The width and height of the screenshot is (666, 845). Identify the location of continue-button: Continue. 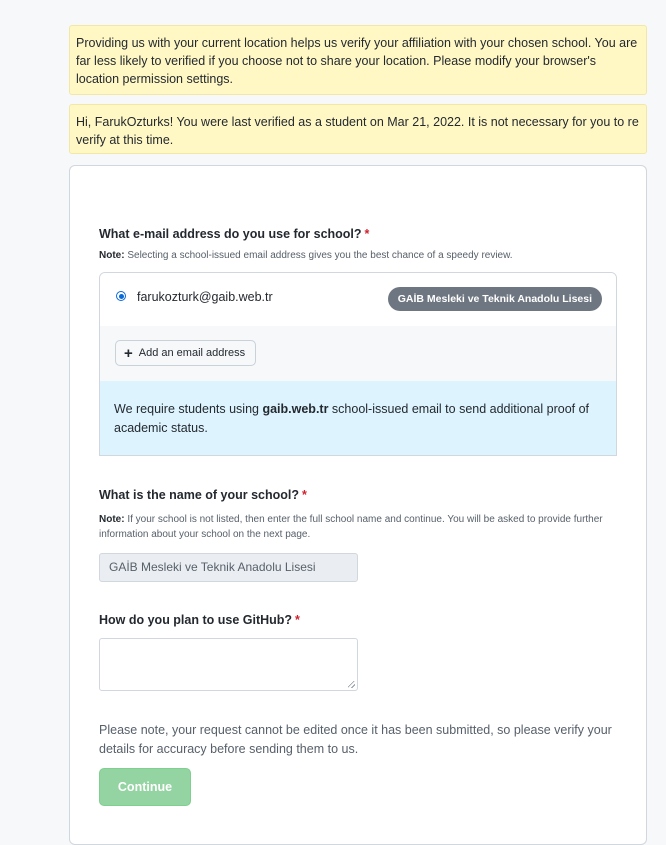
(145, 787).